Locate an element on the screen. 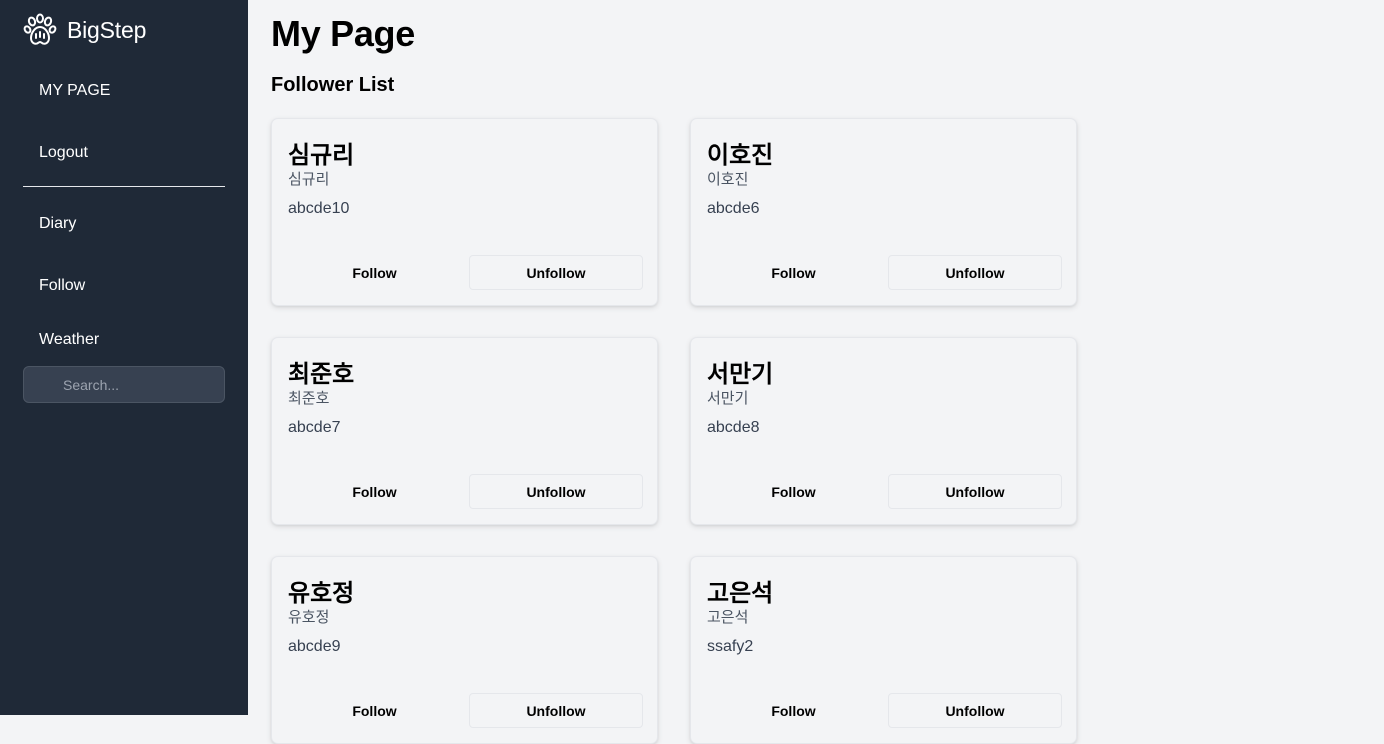  follower-card: 이호진 이호진 abcde6 Follow Unfollow is located at coordinates (883, 212).